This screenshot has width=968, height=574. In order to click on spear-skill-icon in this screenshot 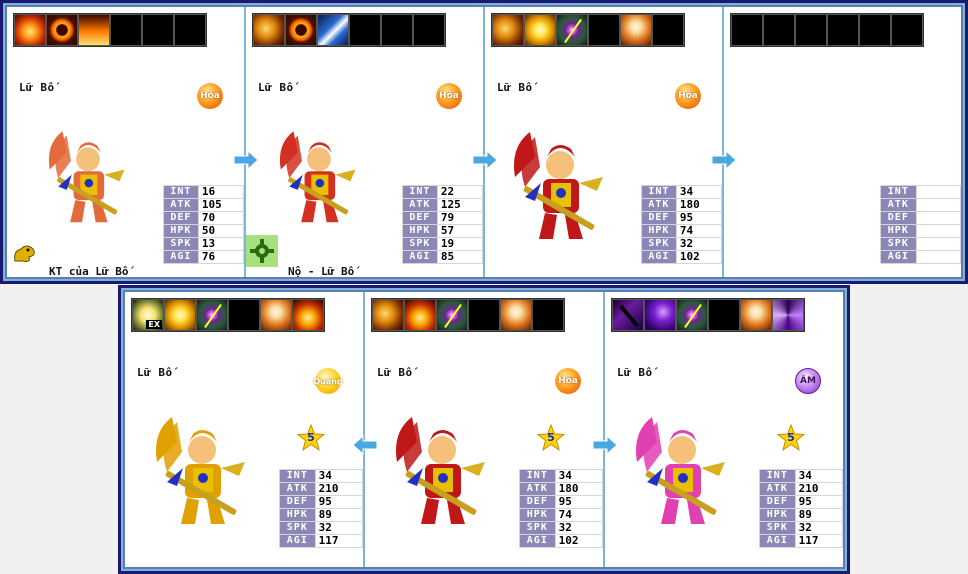, I will do `click(333, 30)`.